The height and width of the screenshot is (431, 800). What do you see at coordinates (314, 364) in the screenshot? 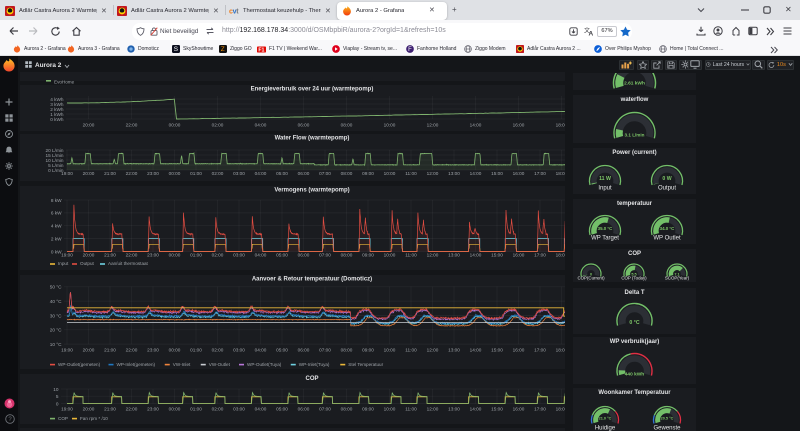
I see `svg-text: WP-Inlet(Tuya)` at bounding box center [314, 364].